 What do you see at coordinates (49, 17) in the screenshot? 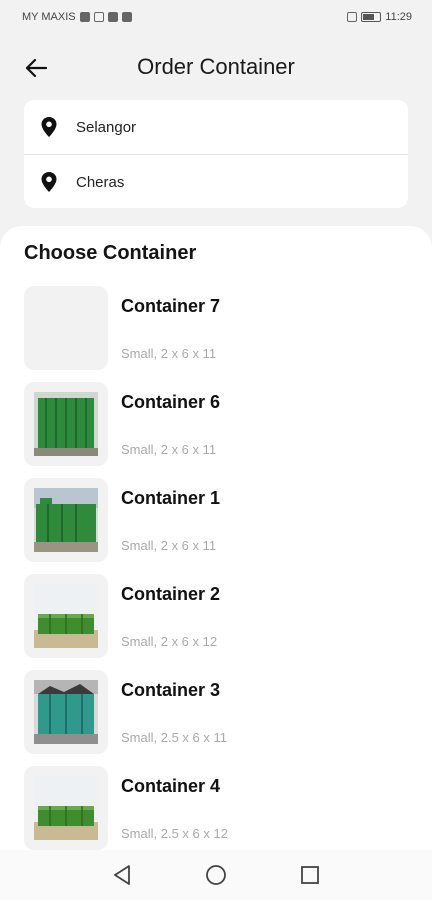
I see `carrier-label: MY MAXIS` at bounding box center [49, 17].